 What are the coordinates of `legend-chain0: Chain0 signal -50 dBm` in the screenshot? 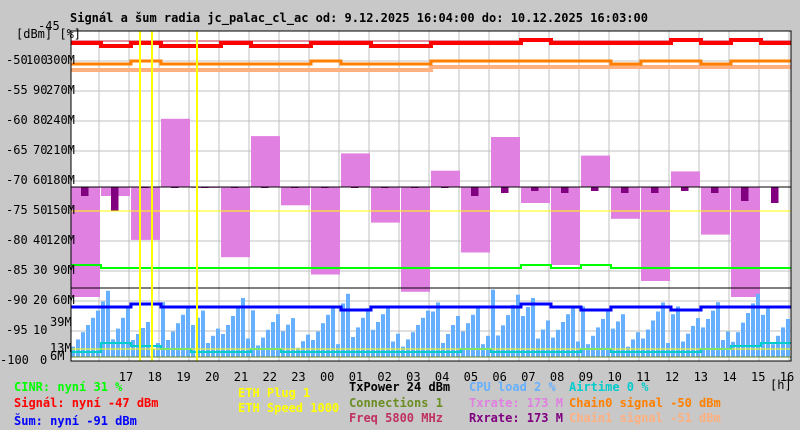 It's located at (645, 403).